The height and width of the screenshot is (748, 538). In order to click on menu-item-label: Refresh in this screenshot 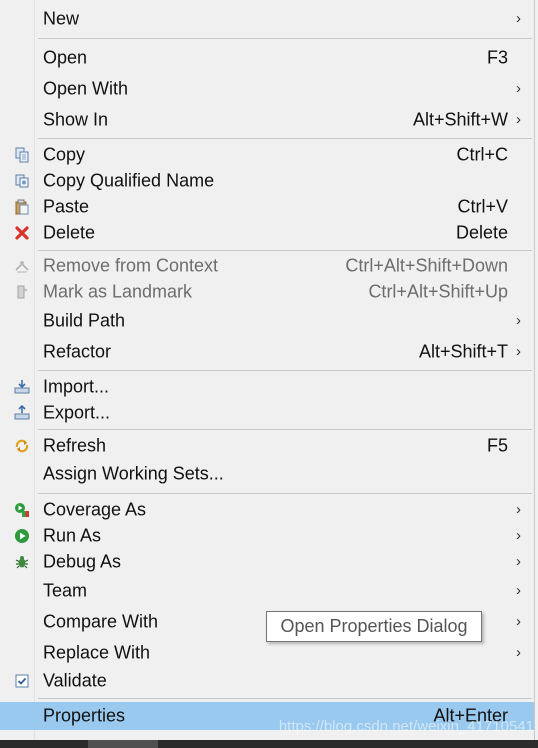, I will do `click(75, 445)`.